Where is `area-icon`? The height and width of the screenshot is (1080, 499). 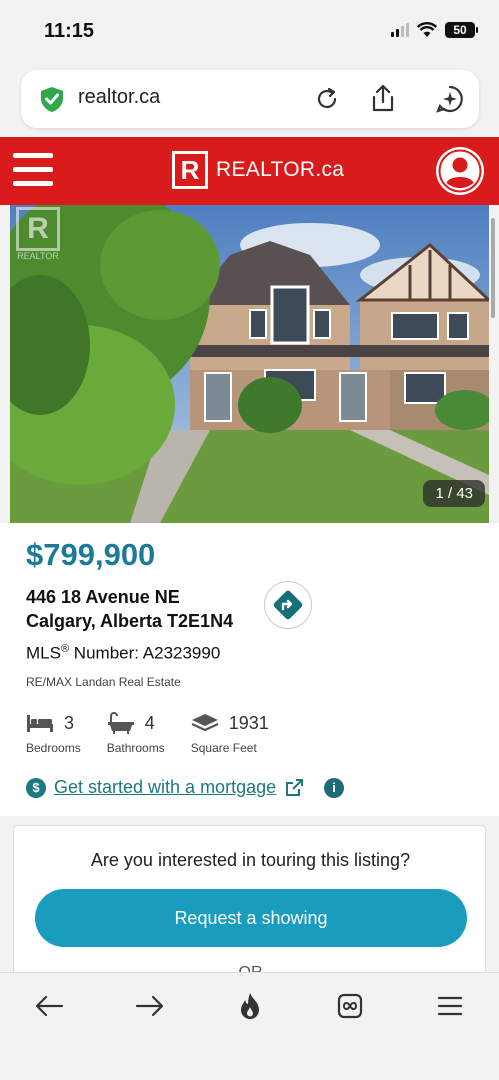 area-icon is located at coordinates (205, 723).